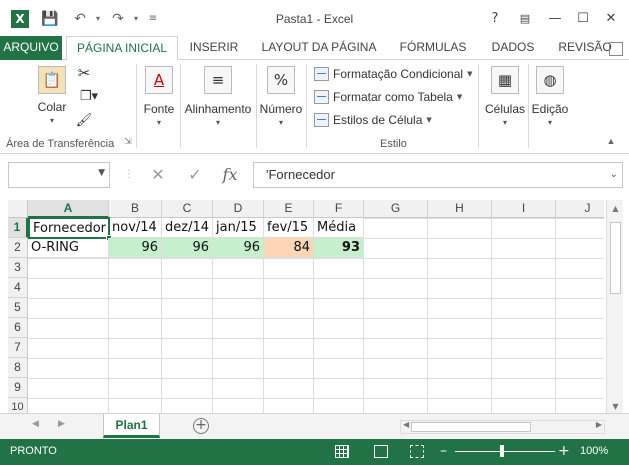  What do you see at coordinates (214, 48) in the screenshot?
I see `tab-insert: INSERIR` at bounding box center [214, 48].